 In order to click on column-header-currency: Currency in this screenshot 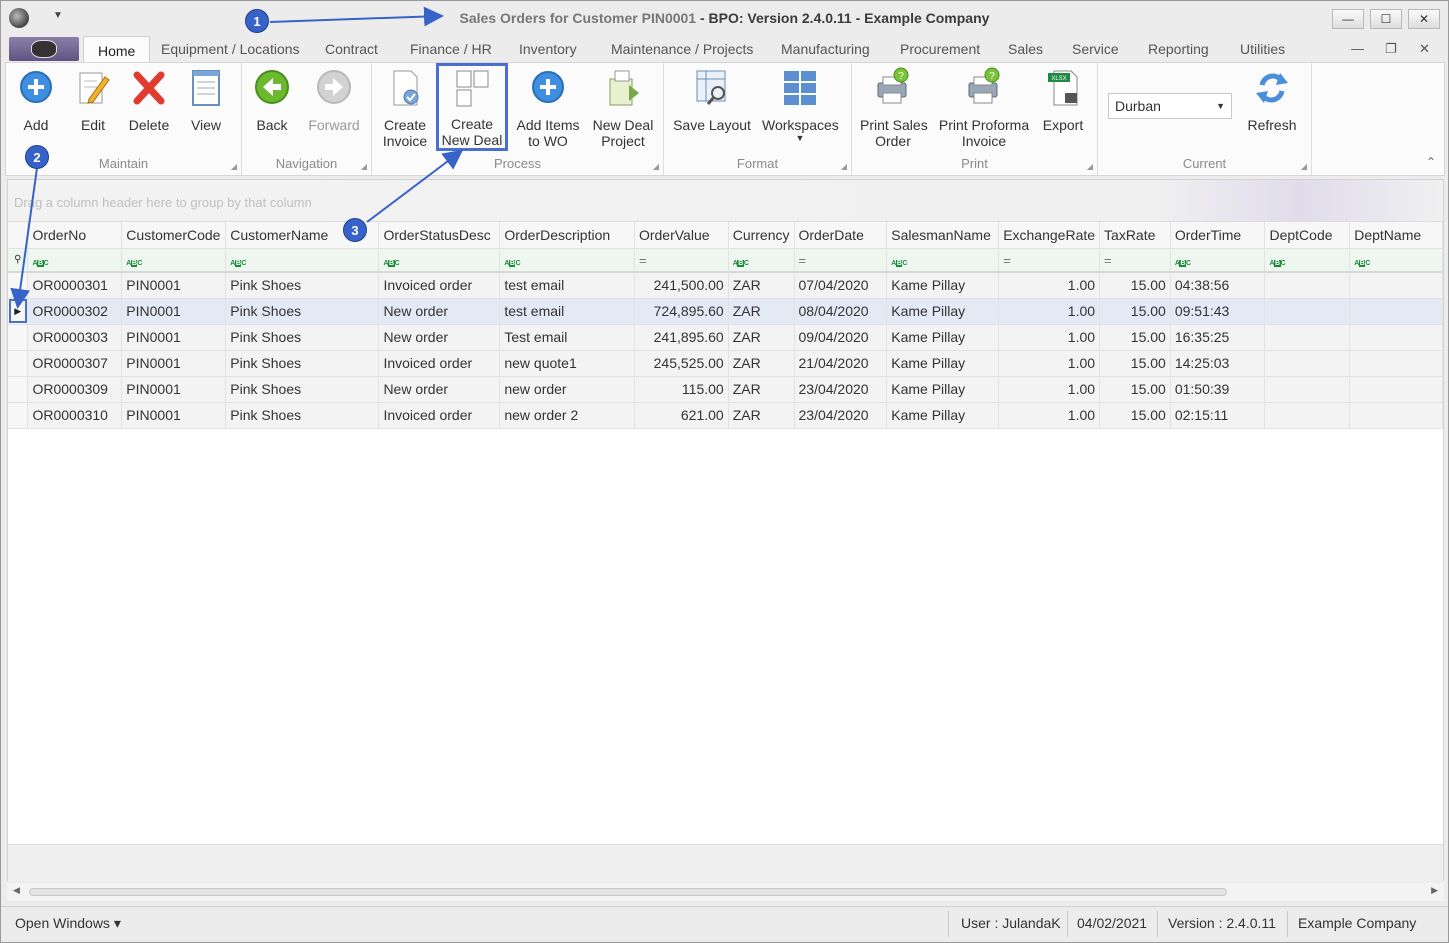, I will do `click(761, 235)`.